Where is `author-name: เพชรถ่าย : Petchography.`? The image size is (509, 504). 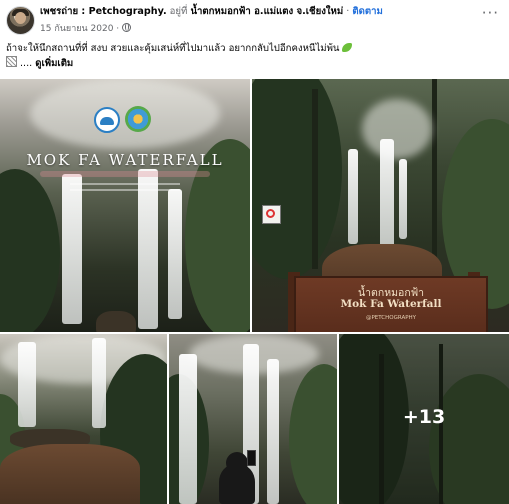
author-name: เพชรถ่าย : Petchography. is located at coordinates (103, 11).